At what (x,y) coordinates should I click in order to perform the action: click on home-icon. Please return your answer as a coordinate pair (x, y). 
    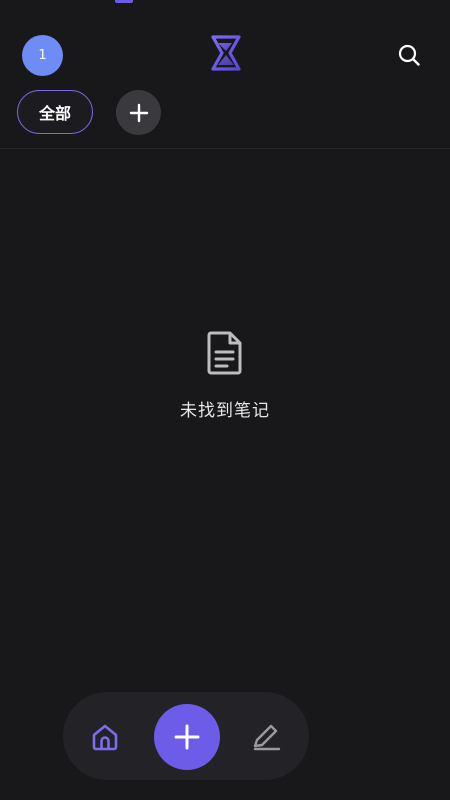
    Looking at the image, I should click on (105, 737).